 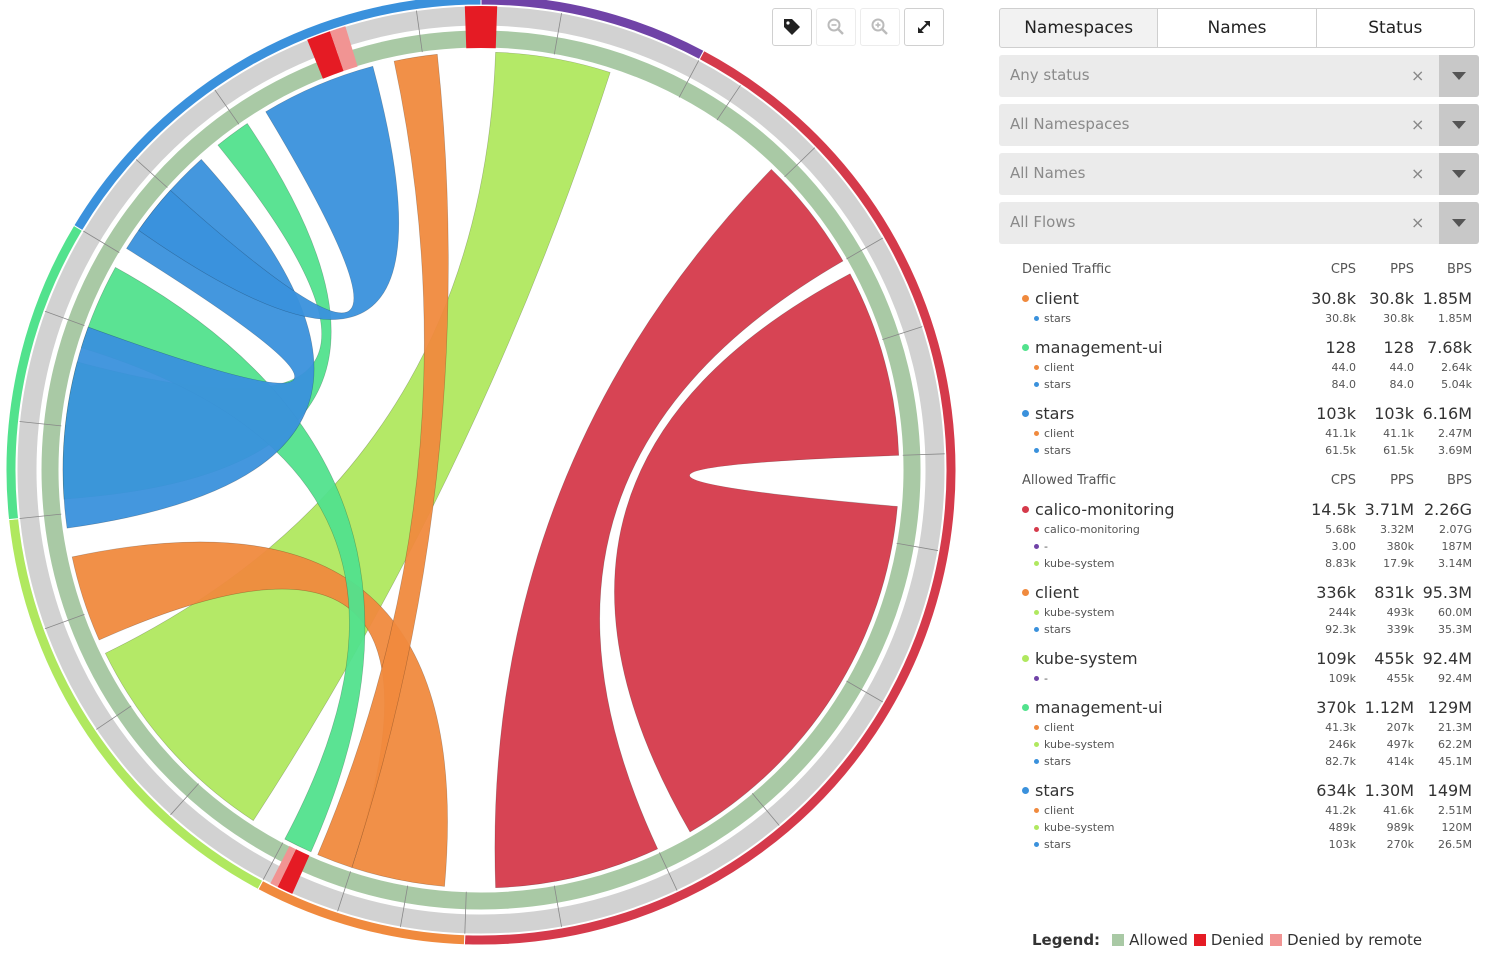 I want to click on sub-cps: 103k, so click(x=1342, y=844).